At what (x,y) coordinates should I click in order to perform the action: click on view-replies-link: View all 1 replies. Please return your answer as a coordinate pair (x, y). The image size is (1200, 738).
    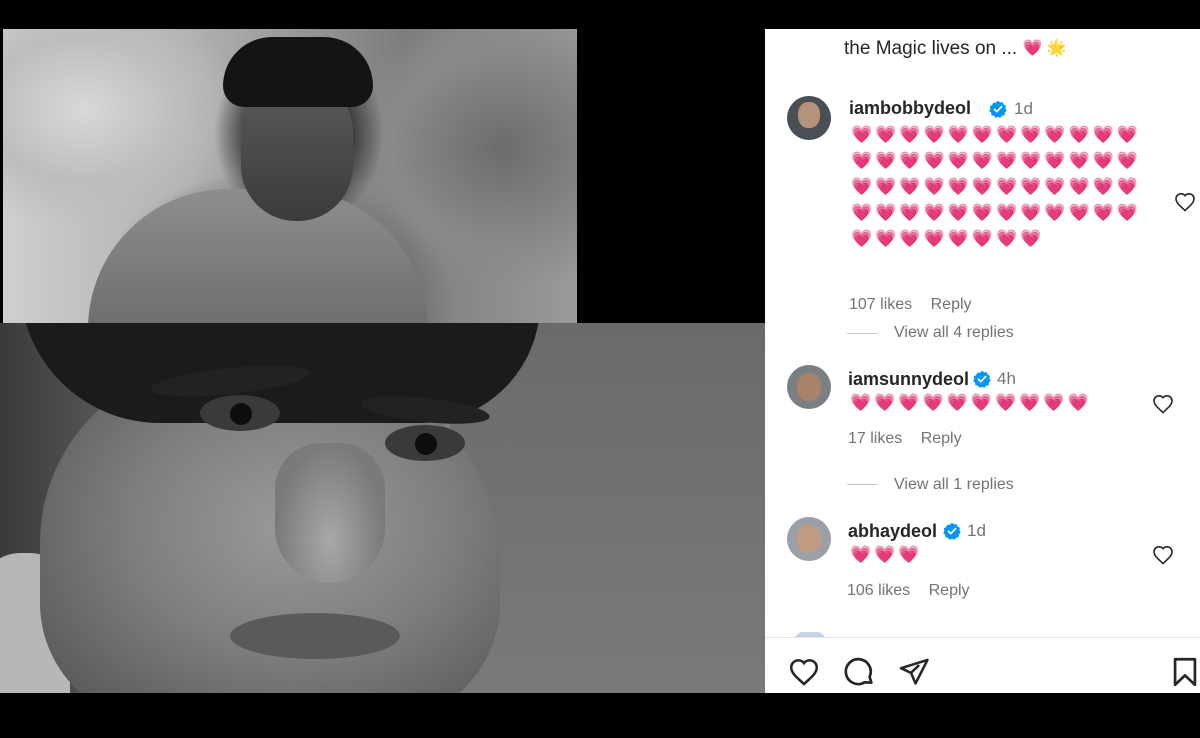
    Looking at the image, I should click on (954, 485).